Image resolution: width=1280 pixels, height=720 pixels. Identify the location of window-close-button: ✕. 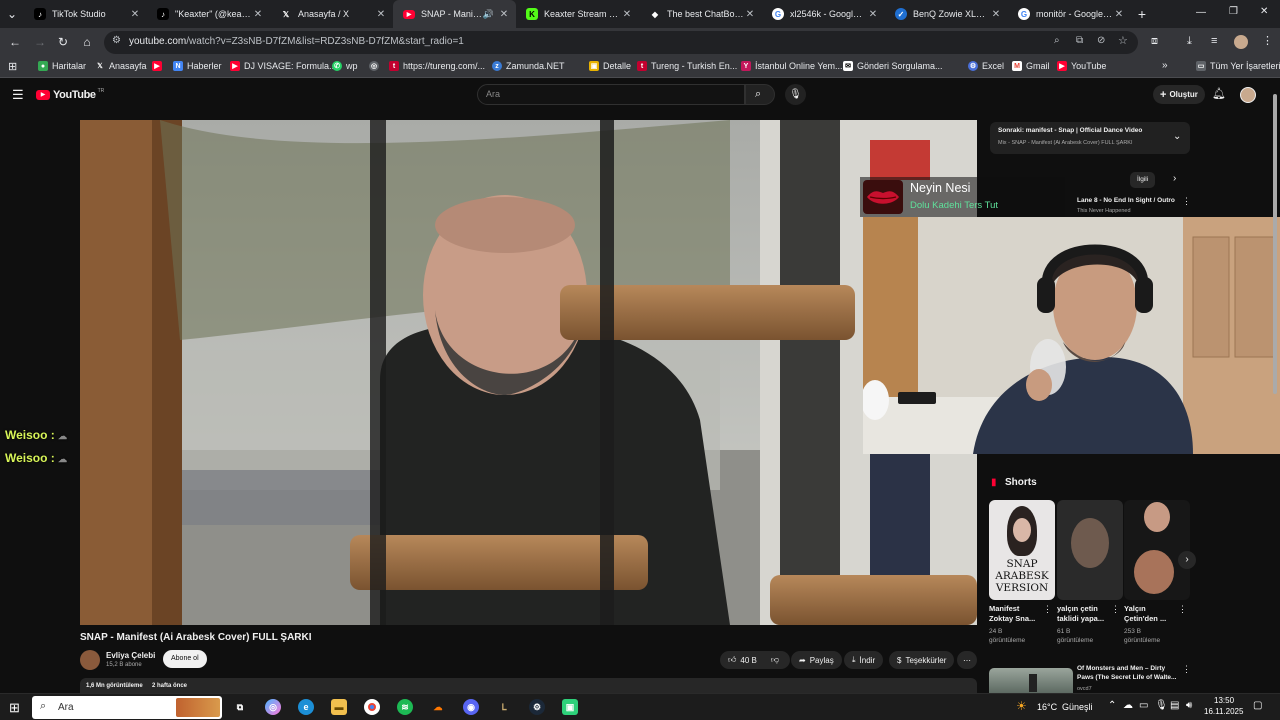
(1264, 11).